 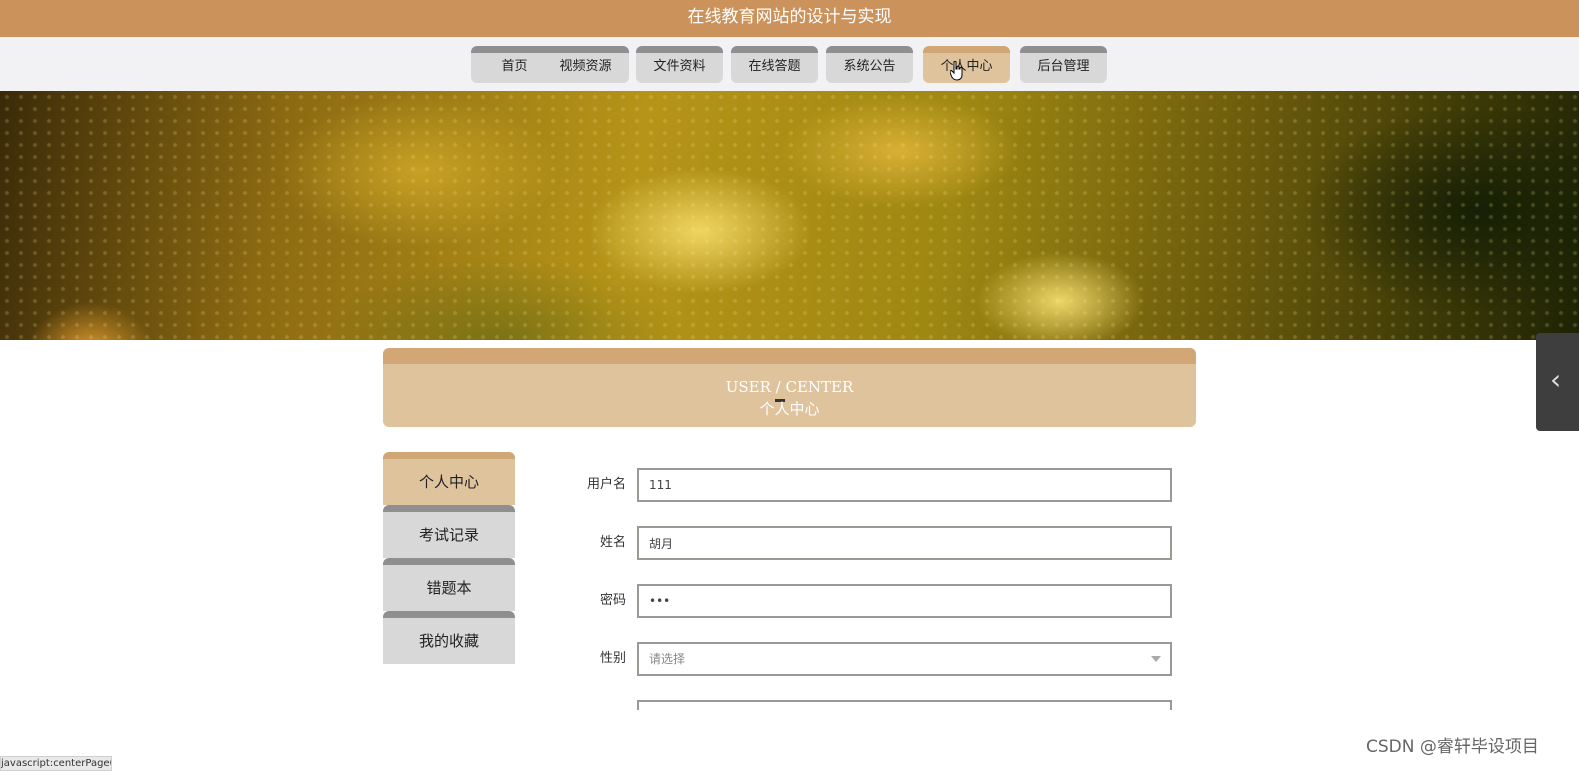 What do you see at coordinates (869, 64) in the screenshot?
I see `nav-item-announcements: 系统公告` at bounding box center [869, 64].